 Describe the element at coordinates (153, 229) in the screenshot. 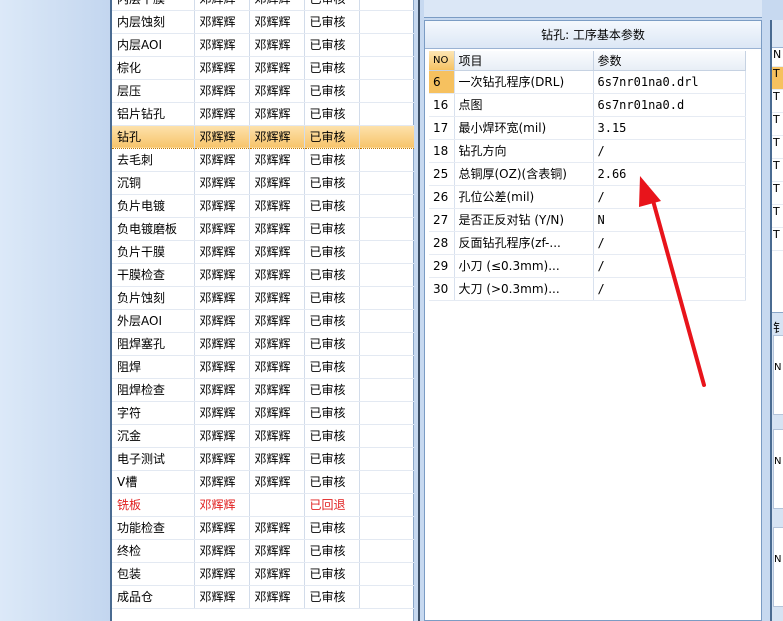

I see `process-cell-name: 负电镀磨板` at that location.